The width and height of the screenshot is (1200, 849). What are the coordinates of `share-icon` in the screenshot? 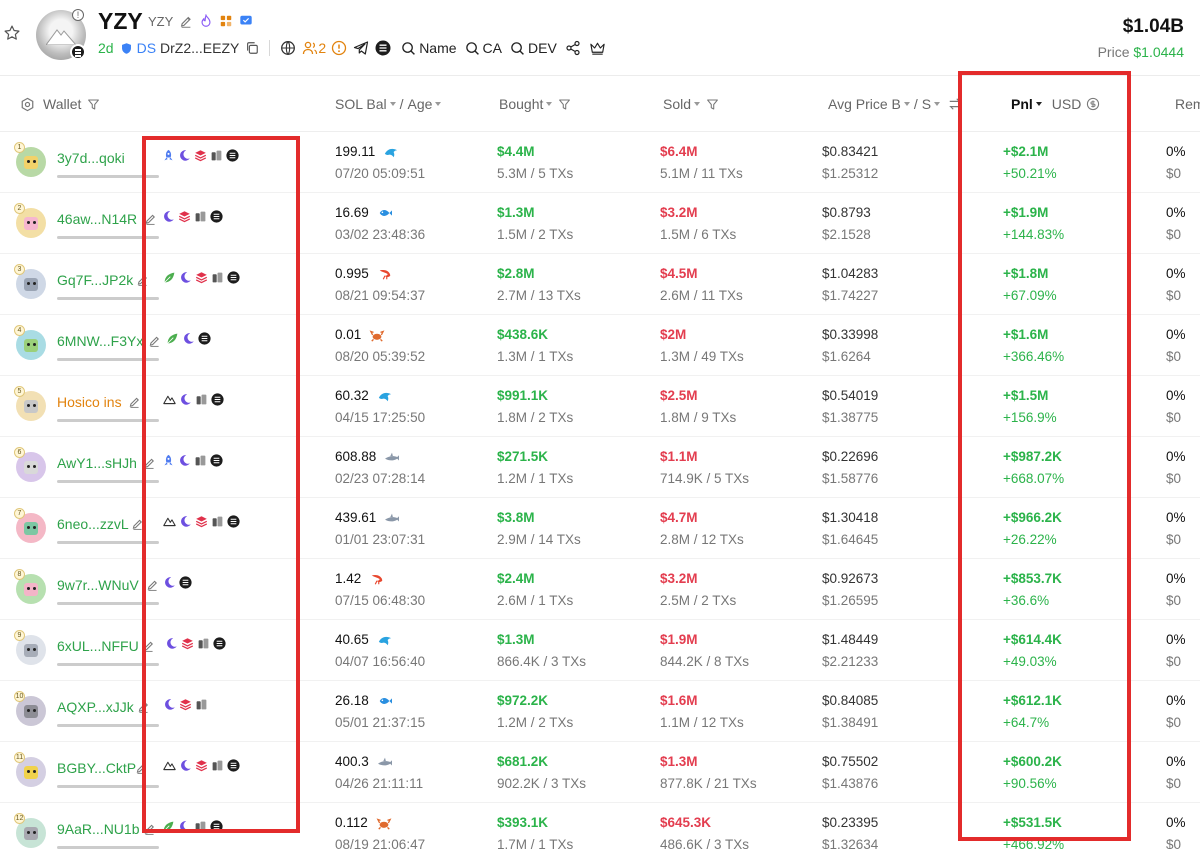 It's located at (573, 48).